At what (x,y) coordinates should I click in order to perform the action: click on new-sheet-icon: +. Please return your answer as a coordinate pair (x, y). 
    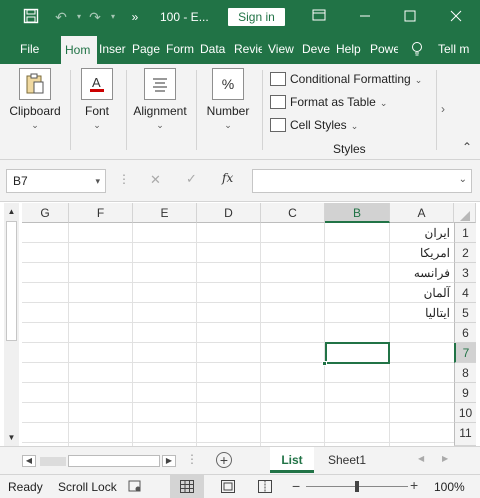
    Looking at the image, I should click on (224, 460).